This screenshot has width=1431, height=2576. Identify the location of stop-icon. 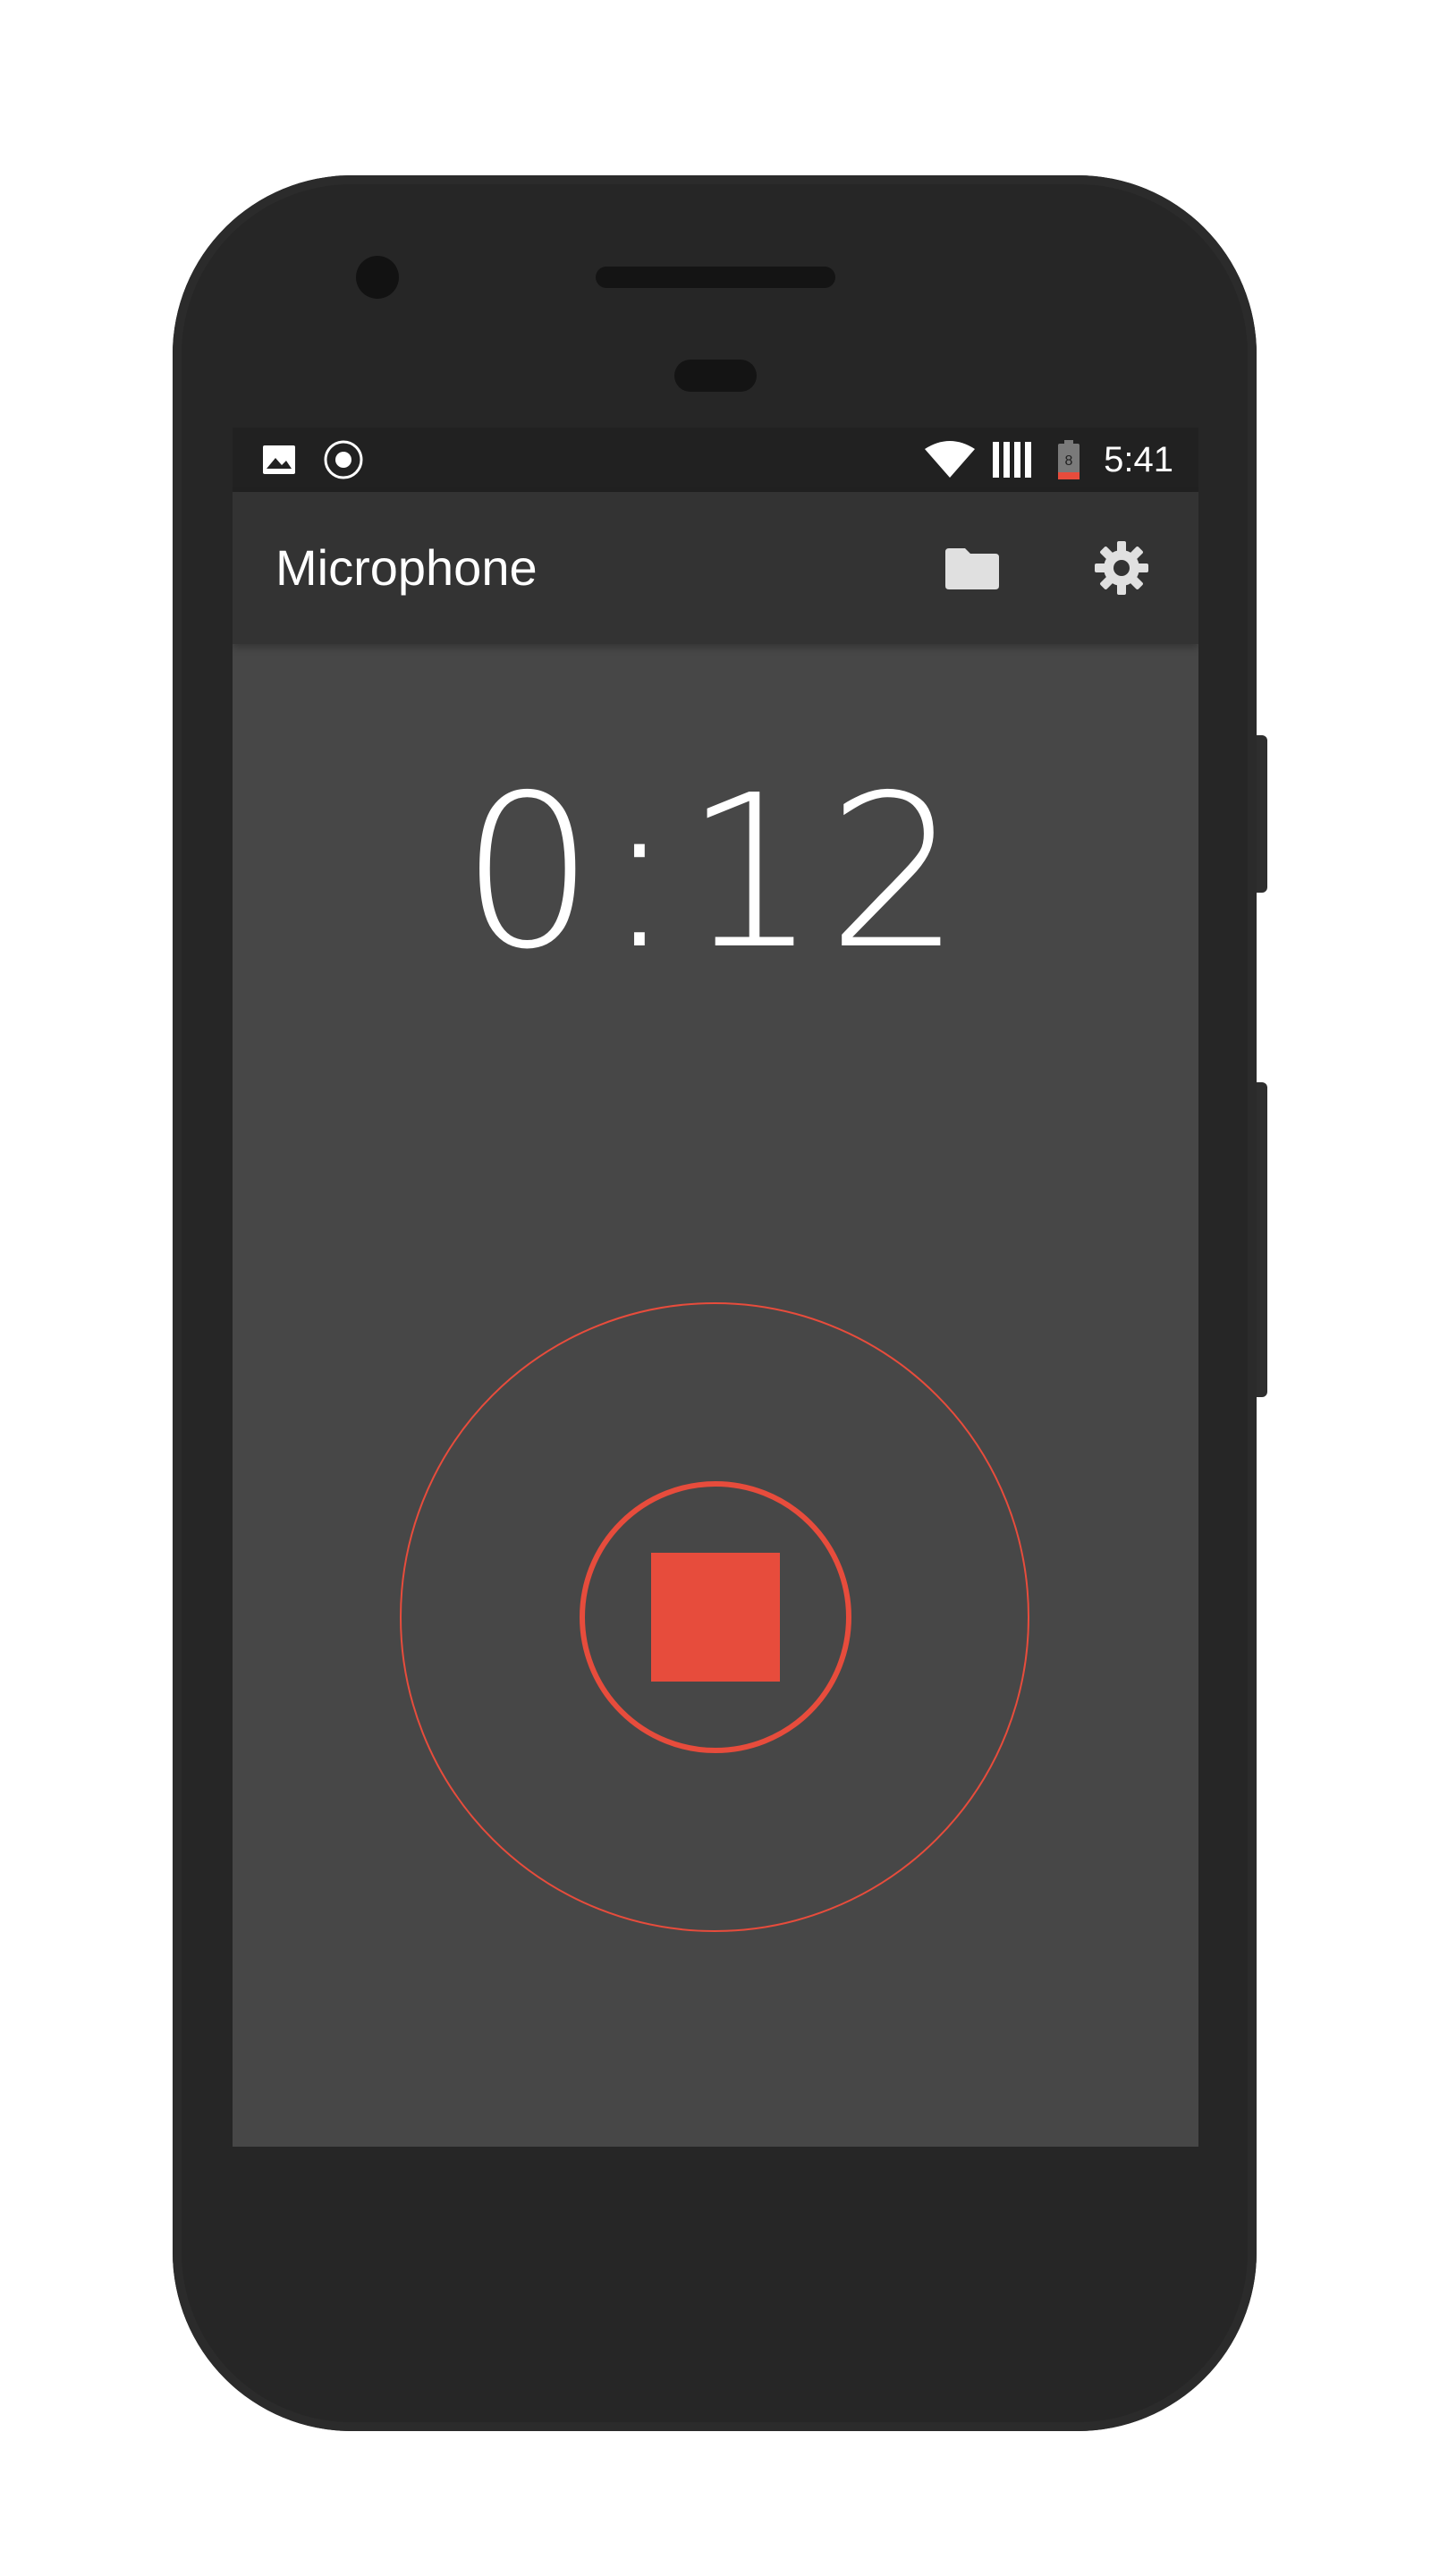
(716, 1617).